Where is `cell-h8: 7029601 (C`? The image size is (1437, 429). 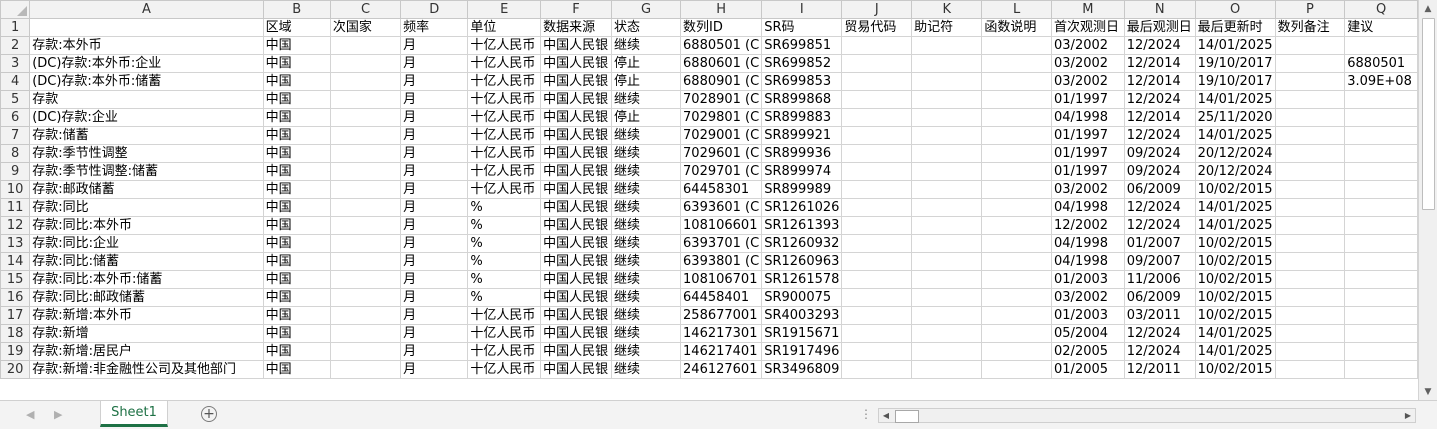 cell-h8: 7029601 (C is located at coordinates (721, 153).